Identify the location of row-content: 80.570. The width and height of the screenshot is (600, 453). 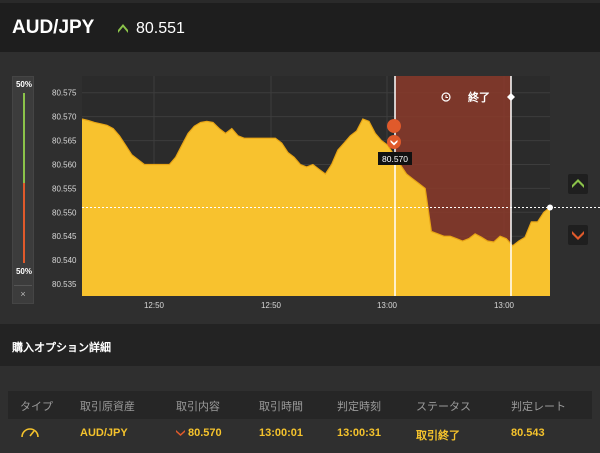
(199, 433).